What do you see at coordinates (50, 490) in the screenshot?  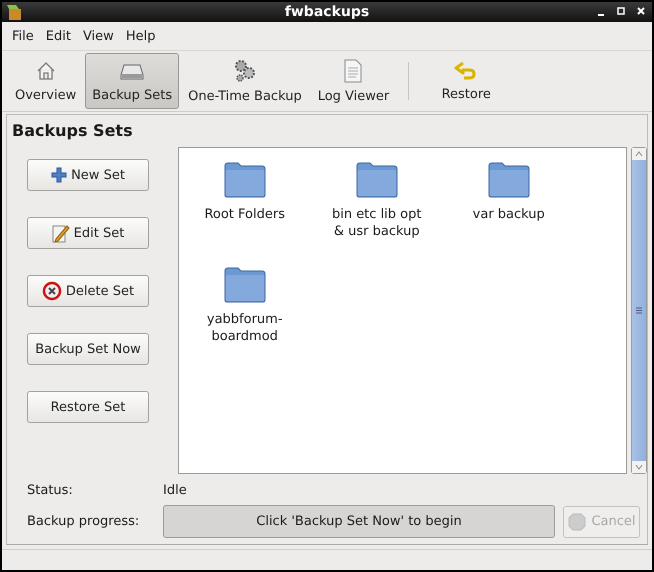 I see `status-label: Status:` at bounding box center [50, 490].